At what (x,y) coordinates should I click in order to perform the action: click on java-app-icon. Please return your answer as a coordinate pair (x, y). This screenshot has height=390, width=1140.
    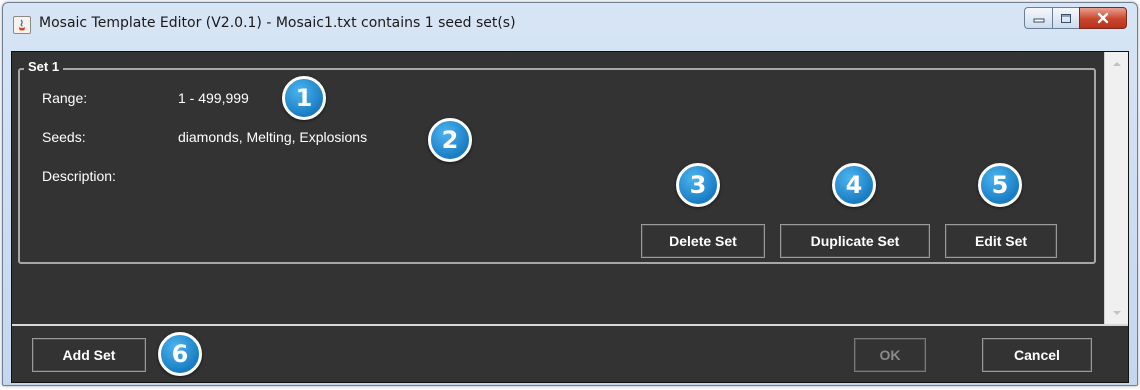
    Looking at the image, I should click on (22, 25).